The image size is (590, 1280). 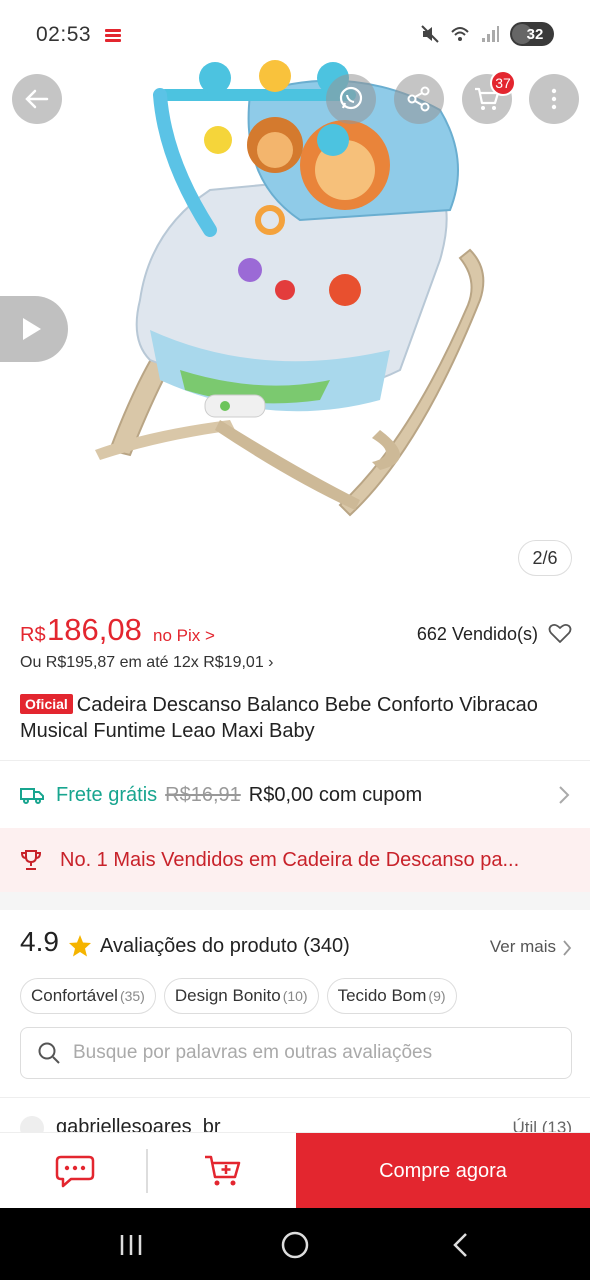 What do you see at coordinates (184, 636) in the screenshot?
I see `pix-link: no Pix >` at bounding box center [184, 636].